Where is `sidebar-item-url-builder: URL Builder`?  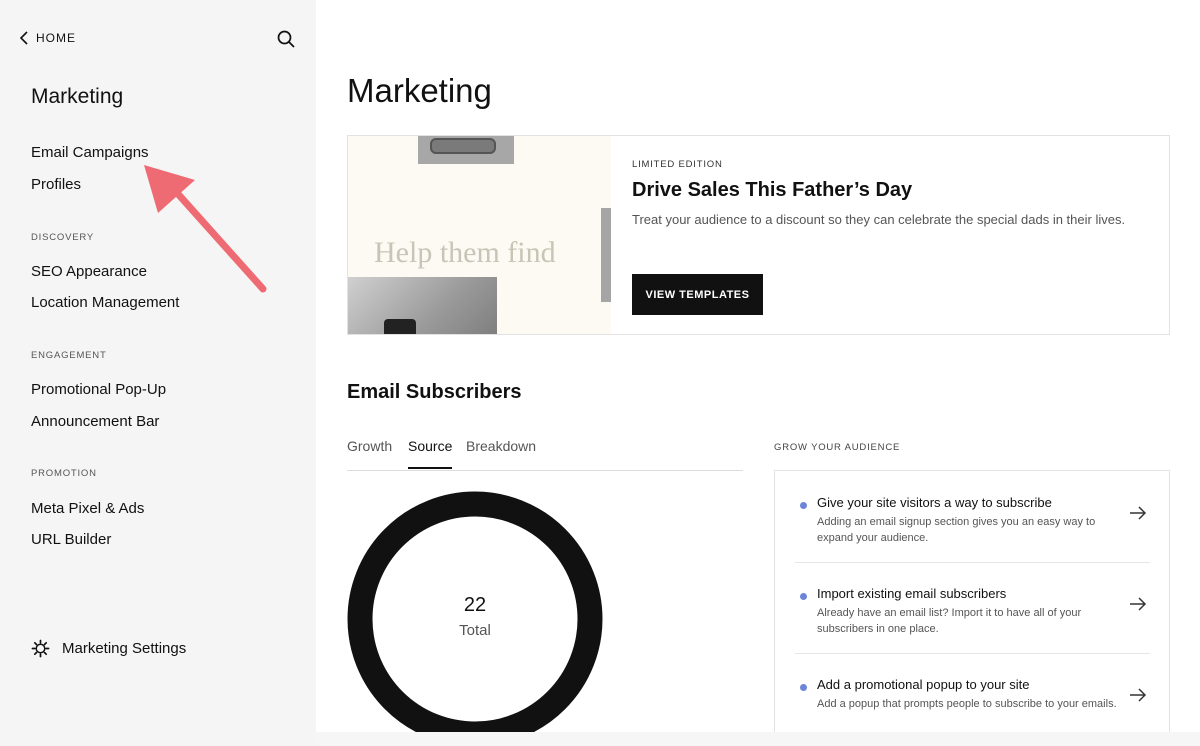
sidebar-item-url-builder: URL Builder is located at coordinates (71, 539).